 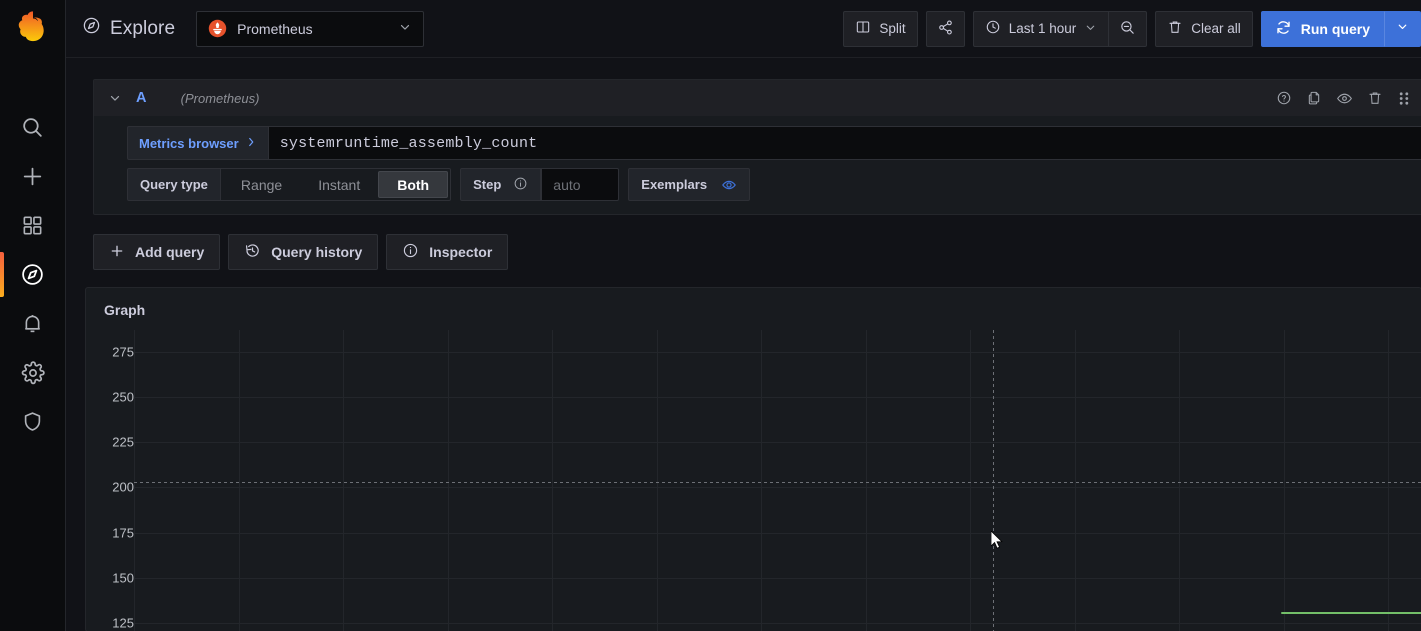 I want to click on clear-all-label: Clear all, so click(x=1216, y=28).